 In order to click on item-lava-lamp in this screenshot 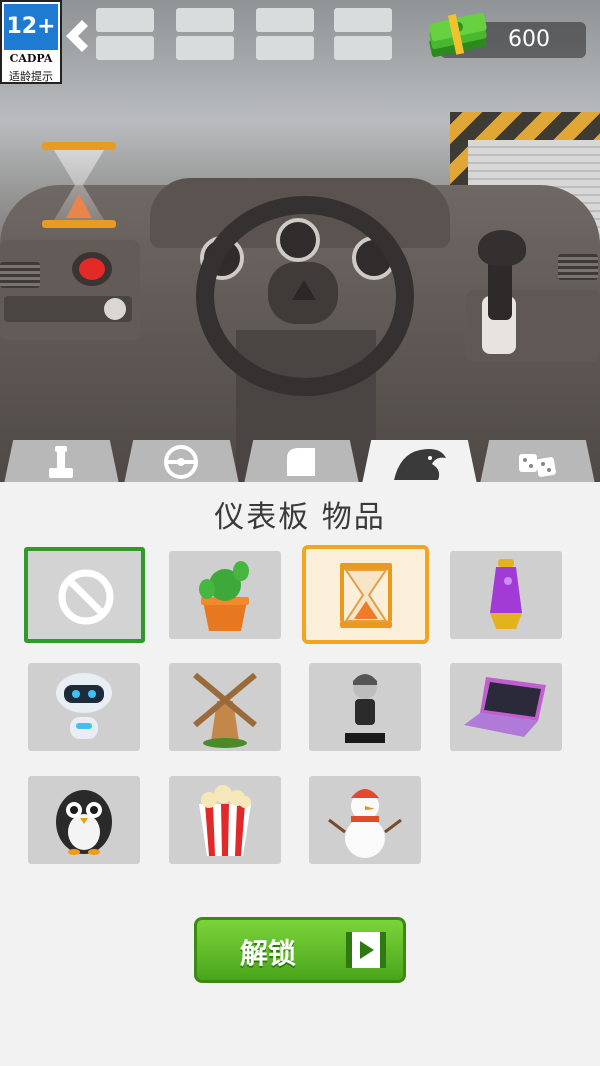, I will do `click(506, 595)`.